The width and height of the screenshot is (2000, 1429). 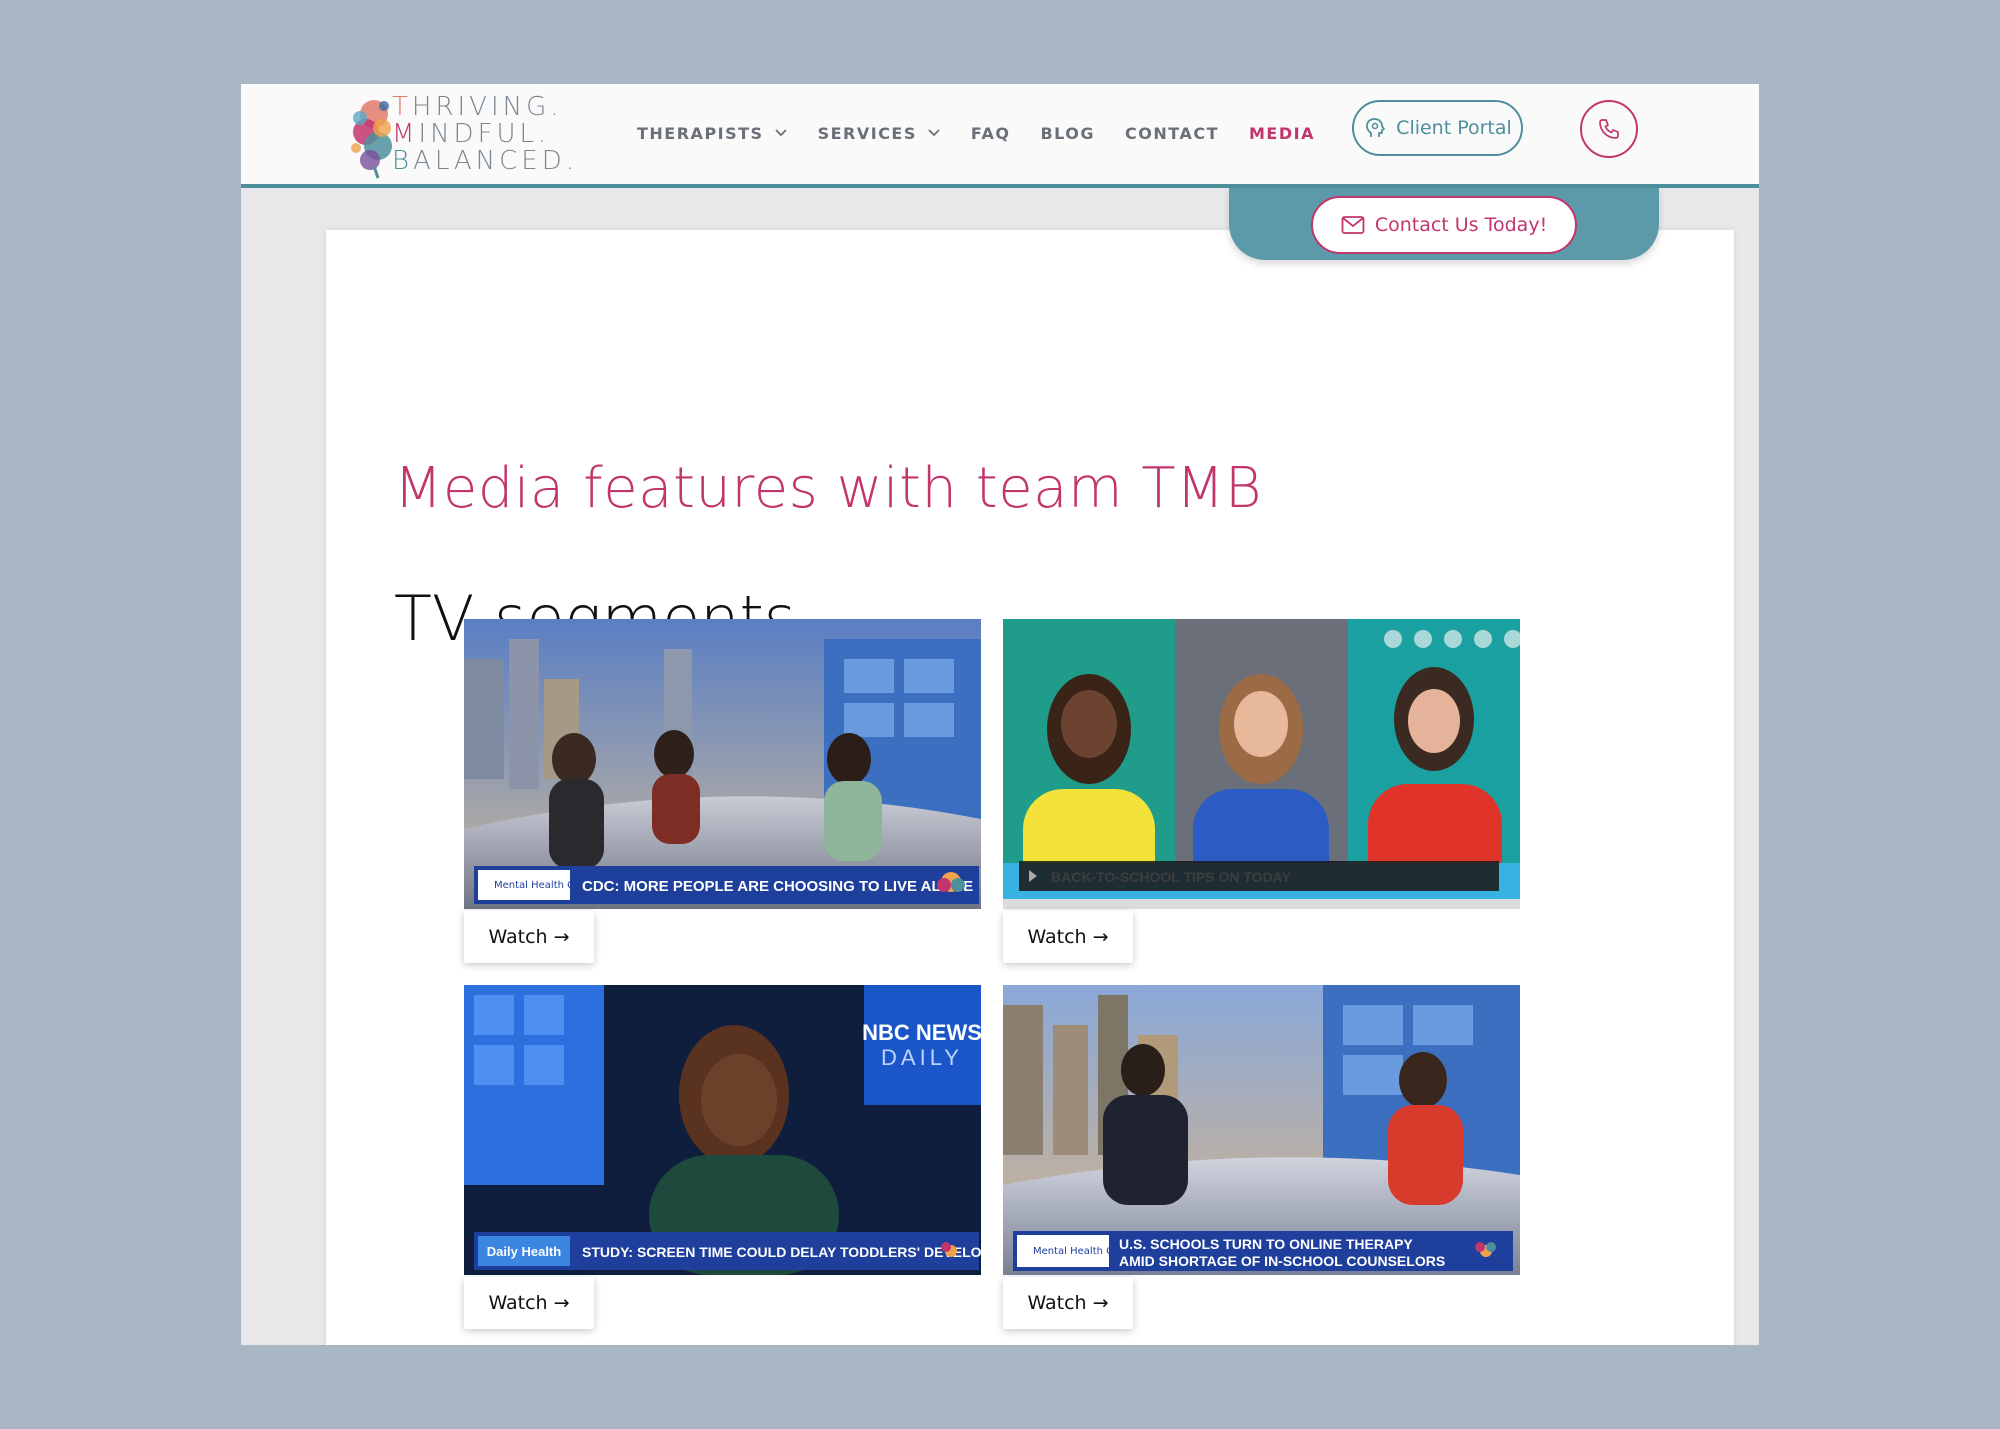 I want to click on phone-icon, so click(x=1609, y=129).